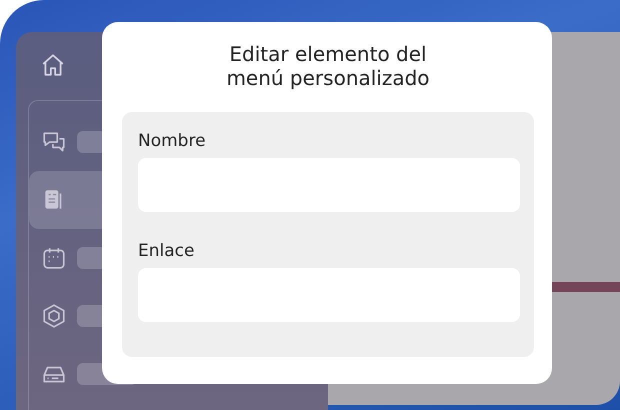 The width and height of the screenshot is (620, 410). What do you see at coordinates (53, 65) in the screenshot?
I see `home-icon` at bounding box center [53, 65].